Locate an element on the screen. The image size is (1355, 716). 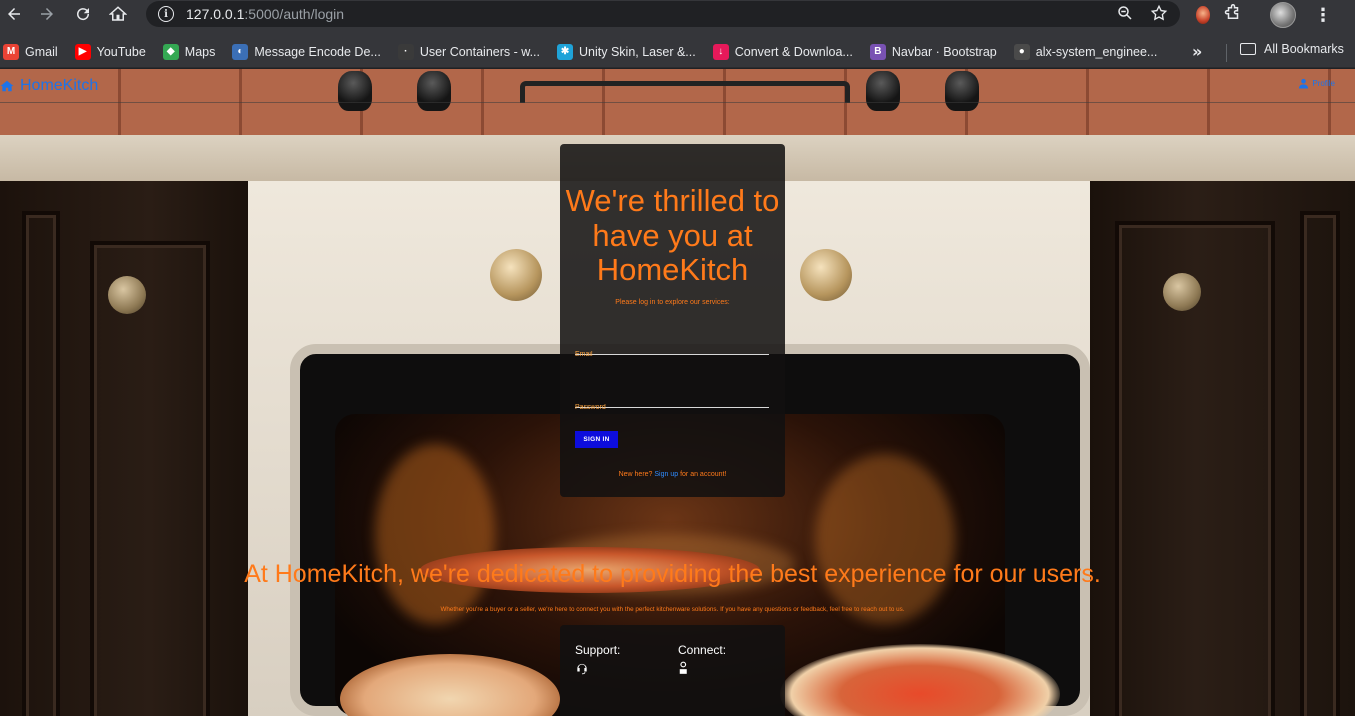
profile-avatar is located at coordinates (1283, 15).